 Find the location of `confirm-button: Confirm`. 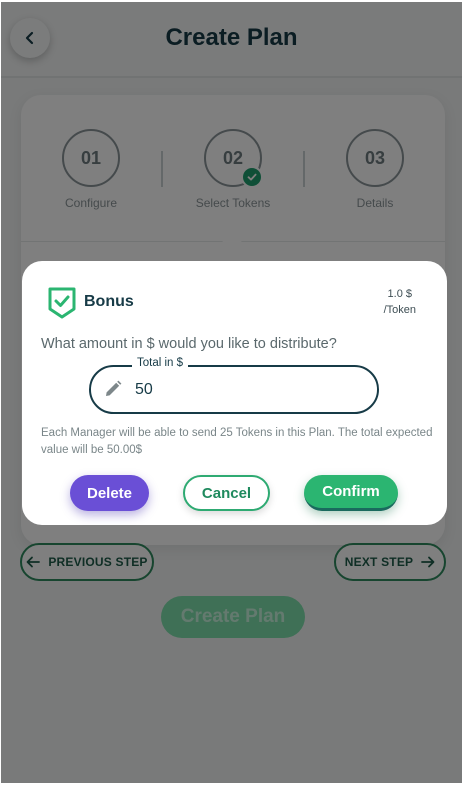

confirm-button: Confirm is located at coordinates (351, 493).